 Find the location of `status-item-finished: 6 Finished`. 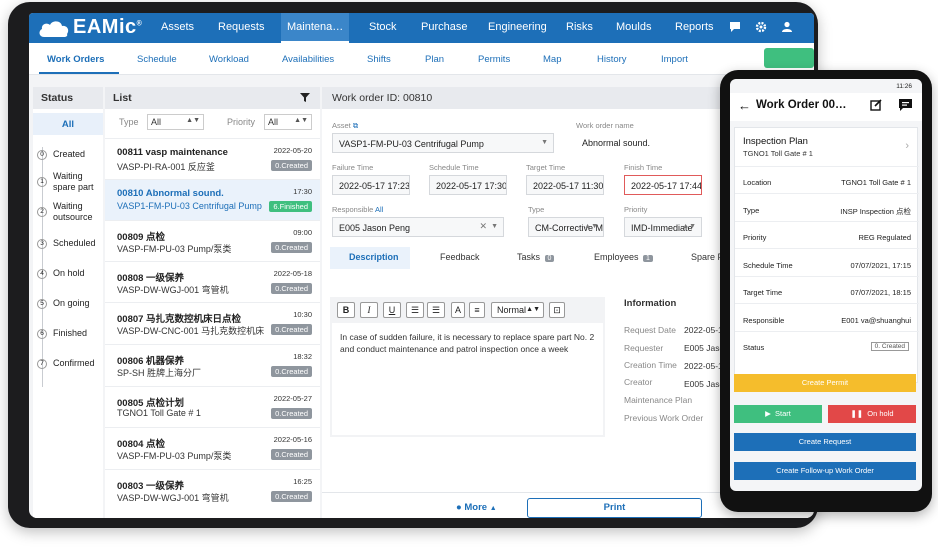

status-item-finished: 6 Finished is located at coordinates (62, 333).